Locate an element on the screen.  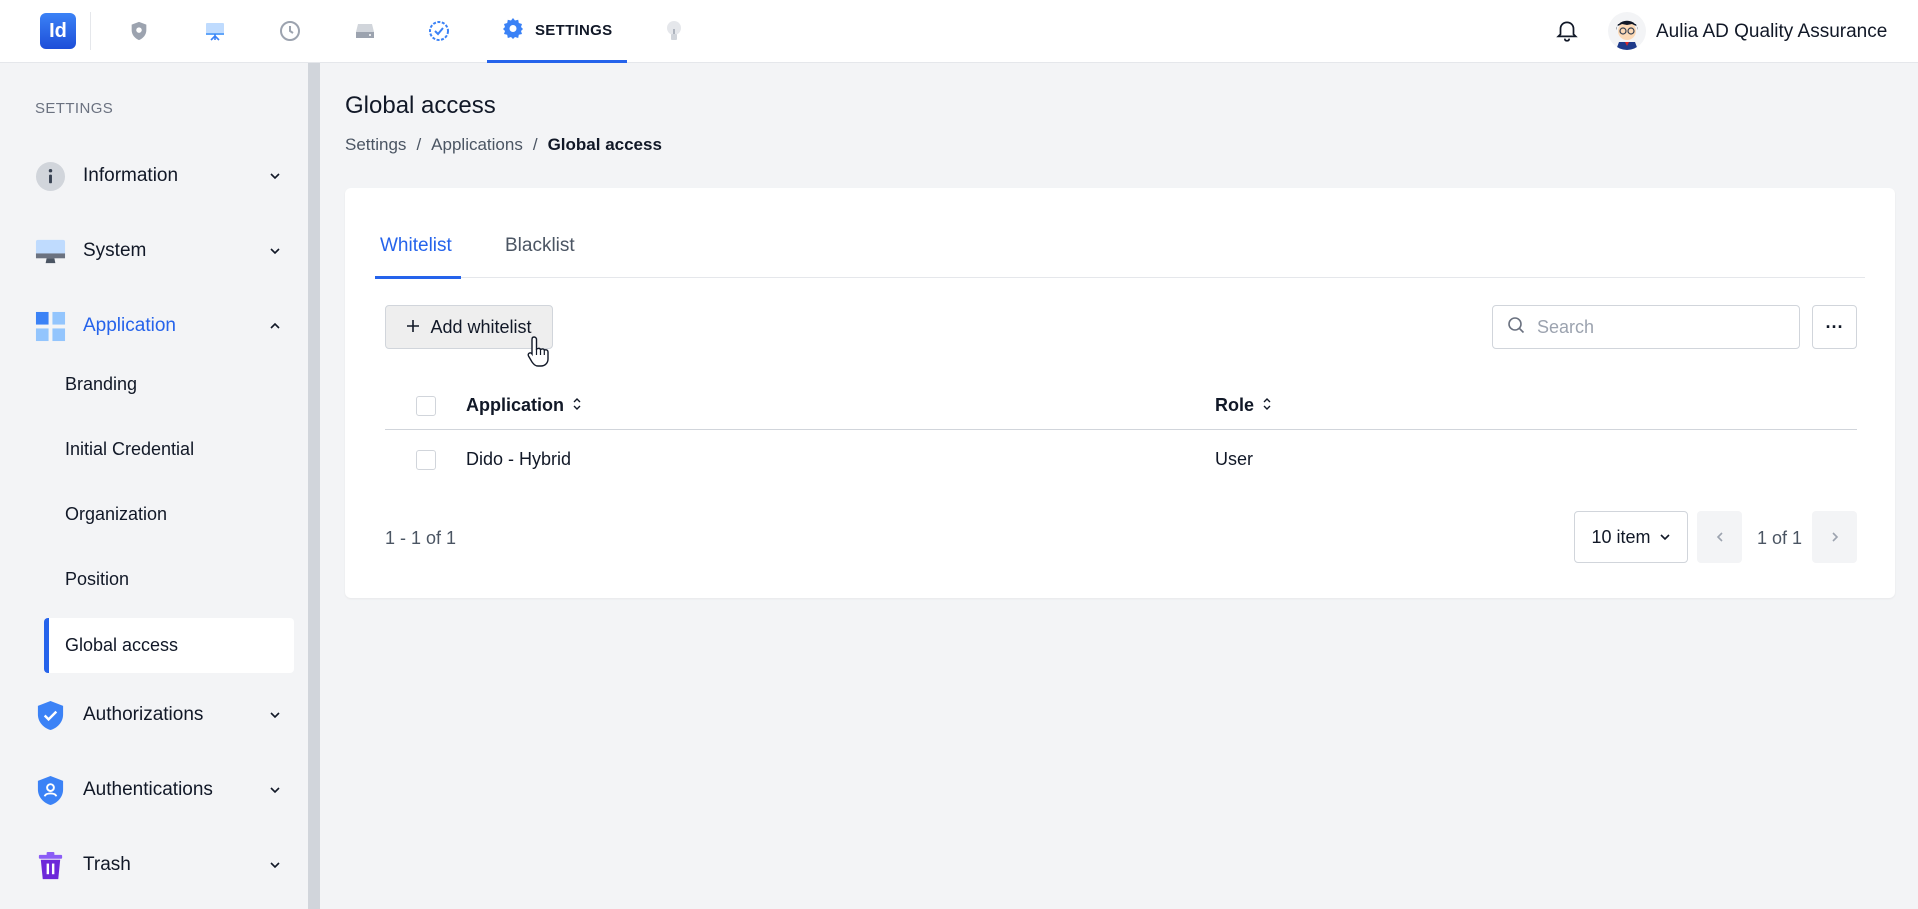
history-icon is located at coordinates (290, 31).